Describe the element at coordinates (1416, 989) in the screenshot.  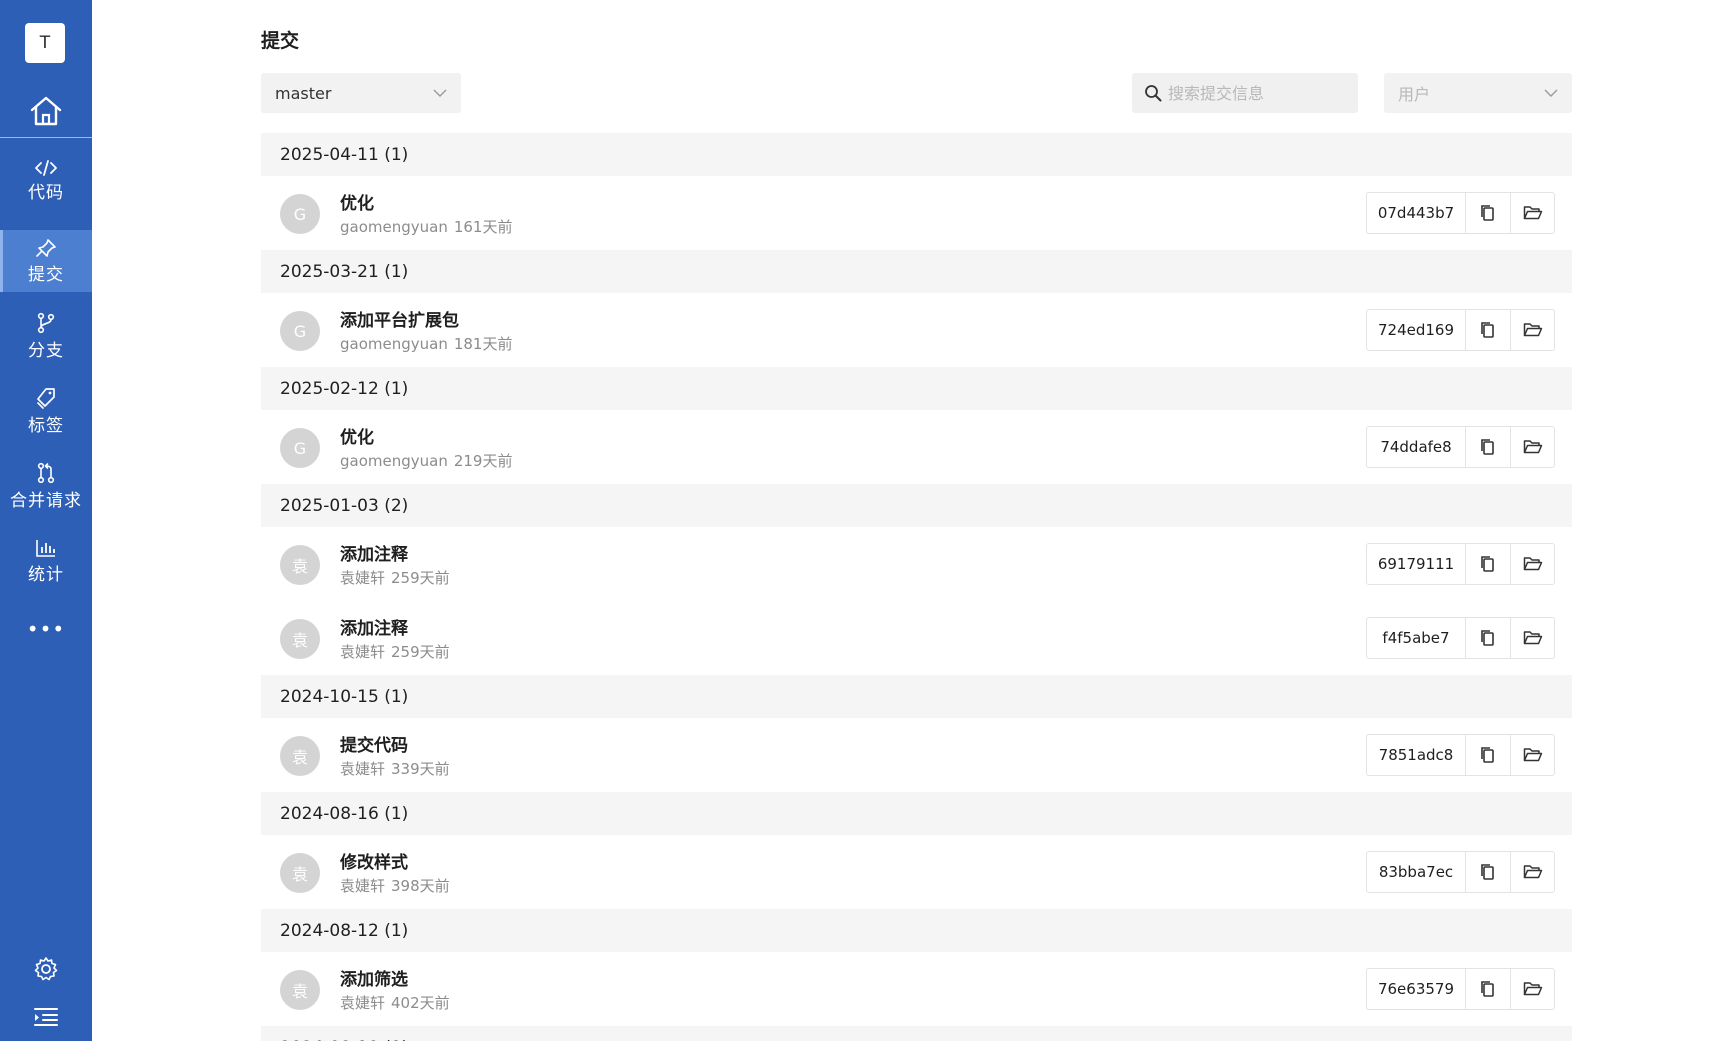
I see `commit-hash-button: 76e63579` at that location.